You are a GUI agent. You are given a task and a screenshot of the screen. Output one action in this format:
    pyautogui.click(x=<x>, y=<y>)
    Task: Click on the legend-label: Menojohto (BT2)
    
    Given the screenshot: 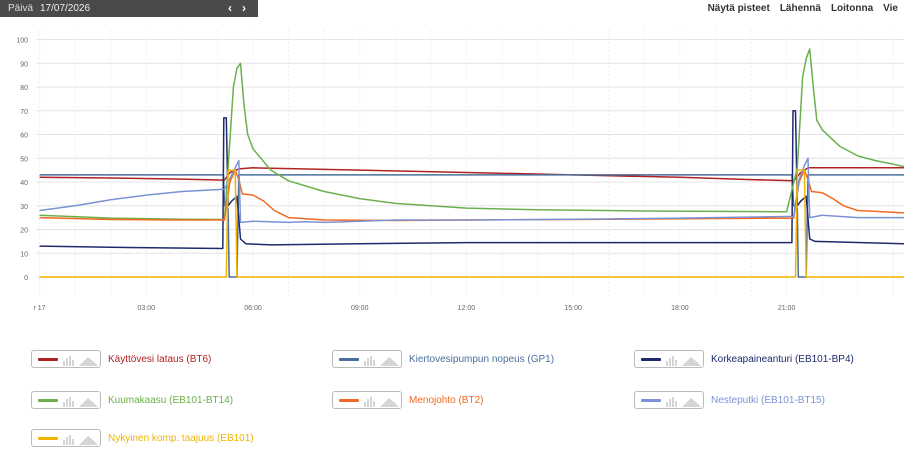 What is the action you would take?
    pyautogui.click(x=446, y=400)
    